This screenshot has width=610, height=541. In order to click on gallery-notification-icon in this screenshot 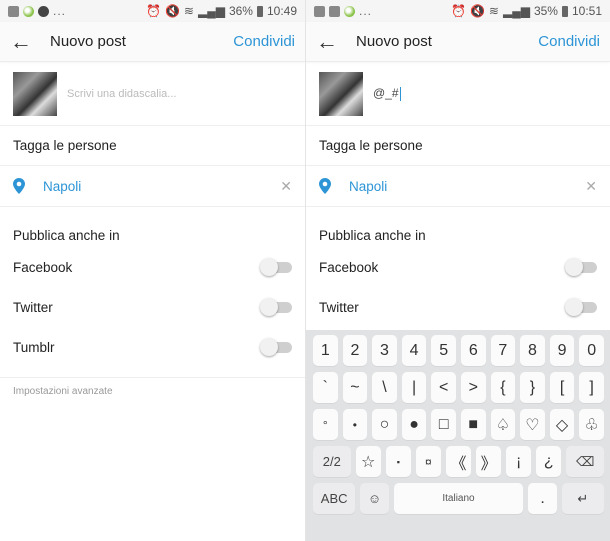, I will do `click(319, 11)`.